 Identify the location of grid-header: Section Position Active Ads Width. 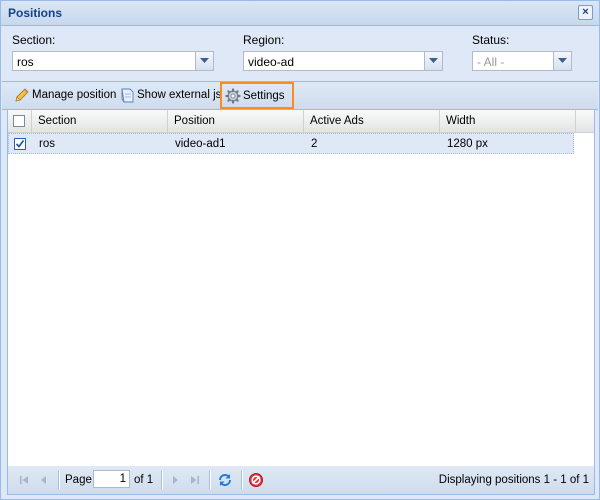
(301, 121).